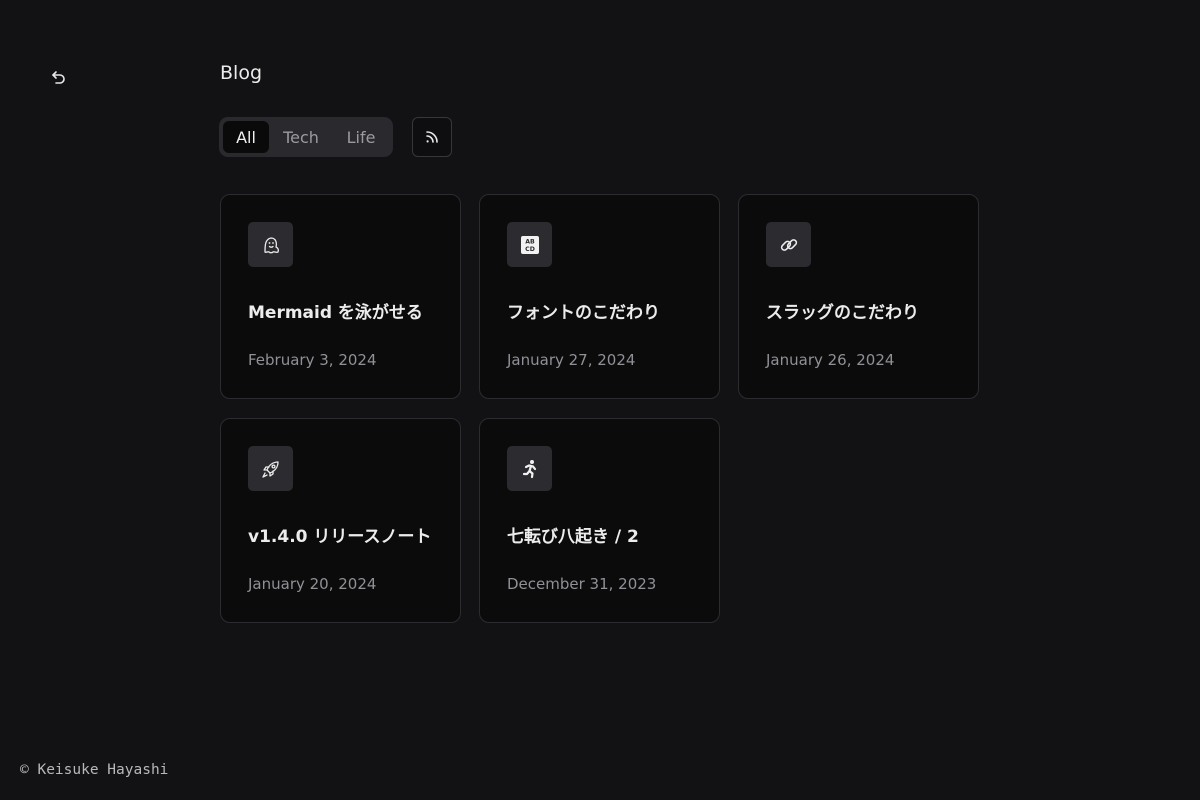  Describe the element at coordinates (858, 296) in the screenshot. I see `post-card: スラッグのこだわり January 26, 2024` at that location.